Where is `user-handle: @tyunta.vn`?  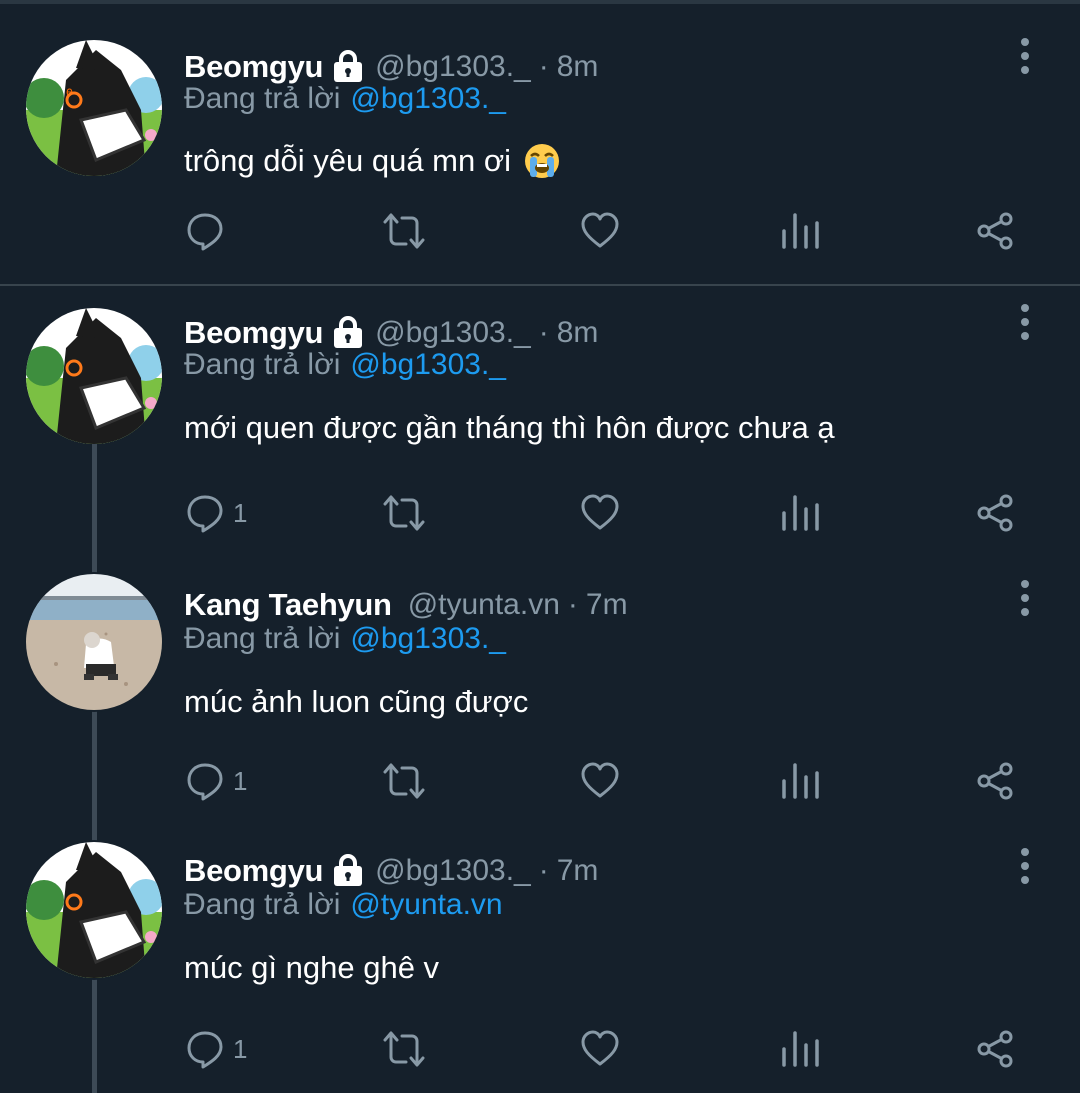
user-handle: @tyunta.vn is located at coordinates (484, 605).